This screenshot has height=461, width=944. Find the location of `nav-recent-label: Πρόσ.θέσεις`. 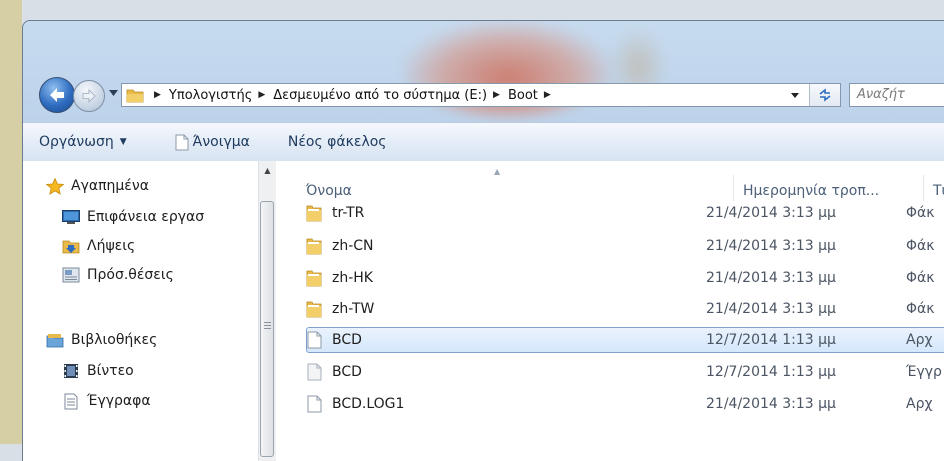

nav-recent-label: Πρόσ.θέσεις is located at coordinates (130, 275).